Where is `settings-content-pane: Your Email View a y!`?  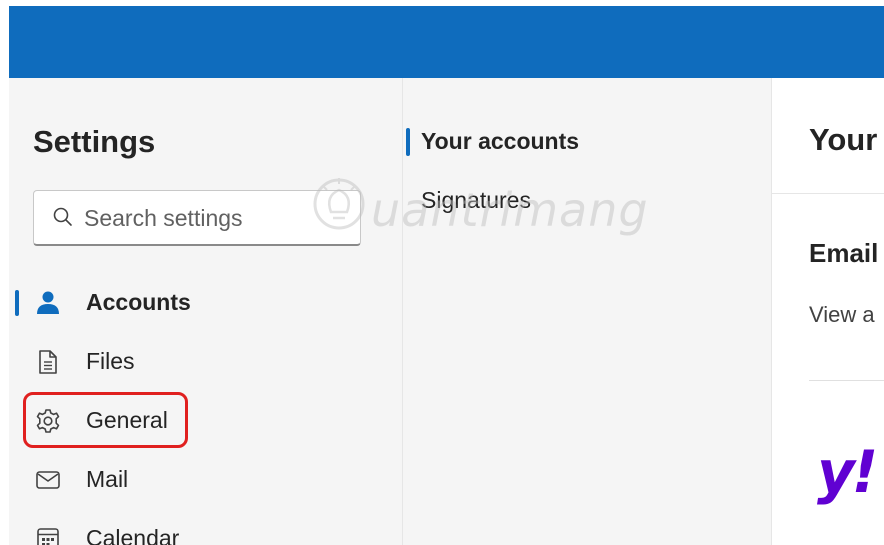
settings-content-pane: Your Email View a y! is located at coordinates (827, 311).